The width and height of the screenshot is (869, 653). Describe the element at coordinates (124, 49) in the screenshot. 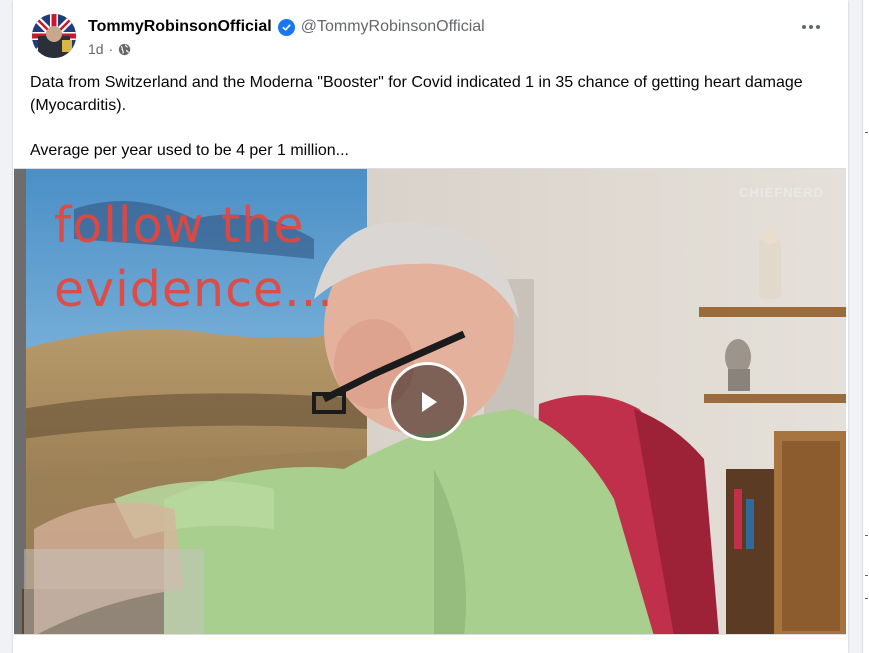

I see `globe-icon` at that location.